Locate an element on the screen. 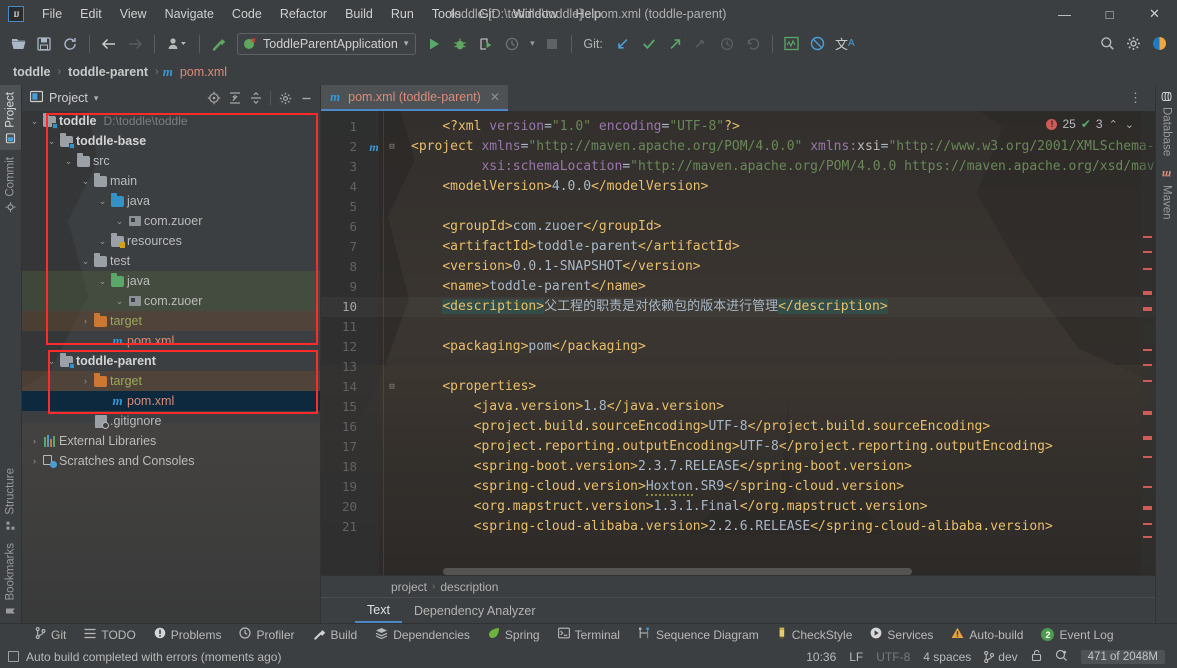 This screenshot has width=1177, height=668. menu-git: Git is located at coordinates (487, 14).